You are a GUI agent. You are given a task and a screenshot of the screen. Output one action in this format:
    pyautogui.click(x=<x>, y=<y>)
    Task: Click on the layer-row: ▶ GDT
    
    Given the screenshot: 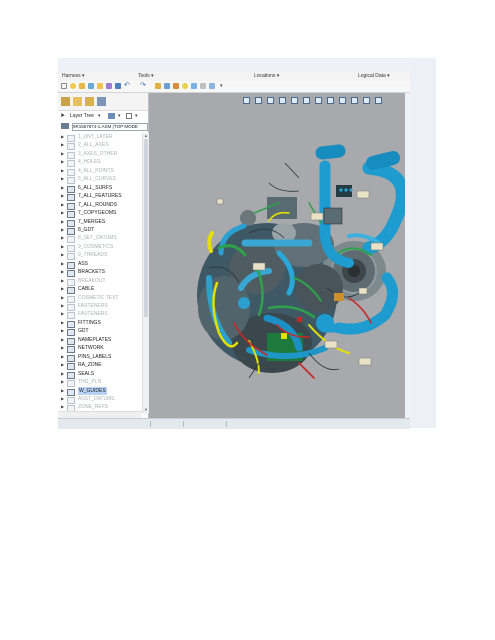 What is the action you would take?
    pyautogui.click(x=100, y=332)
    